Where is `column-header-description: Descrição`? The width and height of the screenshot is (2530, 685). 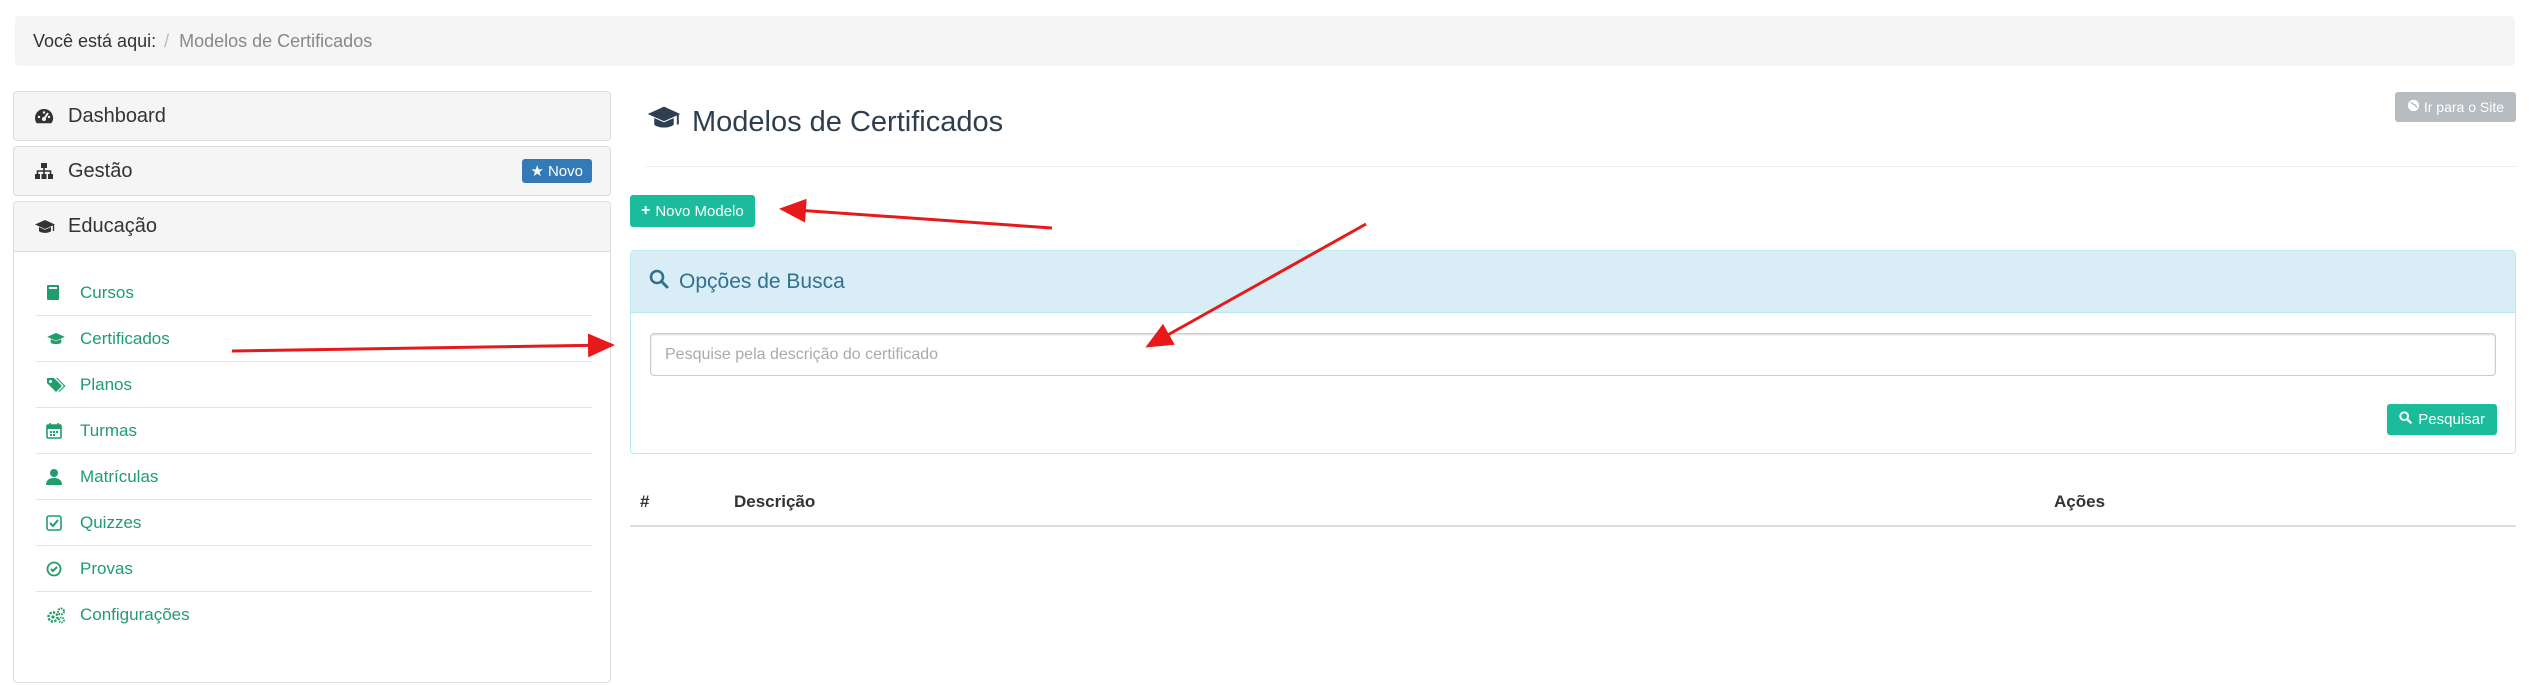
column-header-description: Descrição is located at coordinates (775, 501).